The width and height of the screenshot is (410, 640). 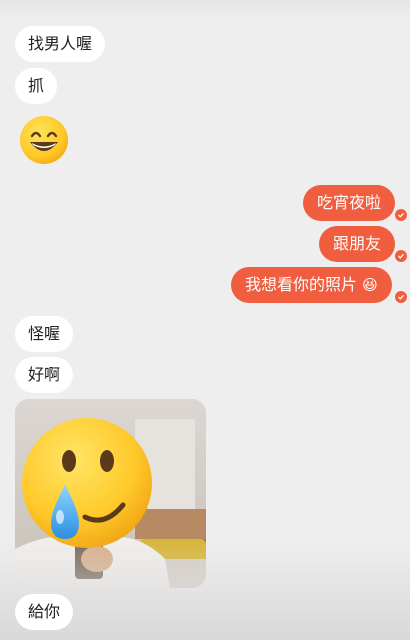 I want to click on outgoing-message: 吃宵夜啦, so click(x=349, y=203).